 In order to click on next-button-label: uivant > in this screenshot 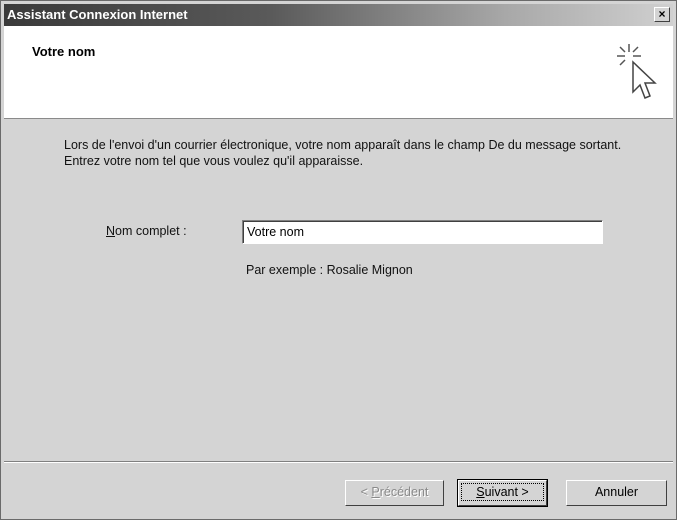, I will do `click(506, 492)`.